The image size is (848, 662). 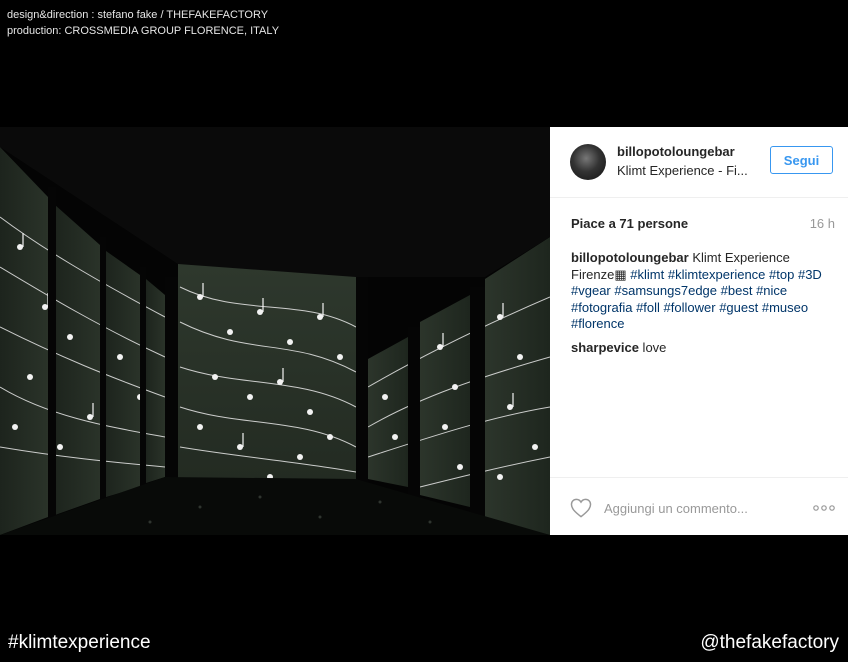 I want to click on heart-icon, so click(x=581, y=508).